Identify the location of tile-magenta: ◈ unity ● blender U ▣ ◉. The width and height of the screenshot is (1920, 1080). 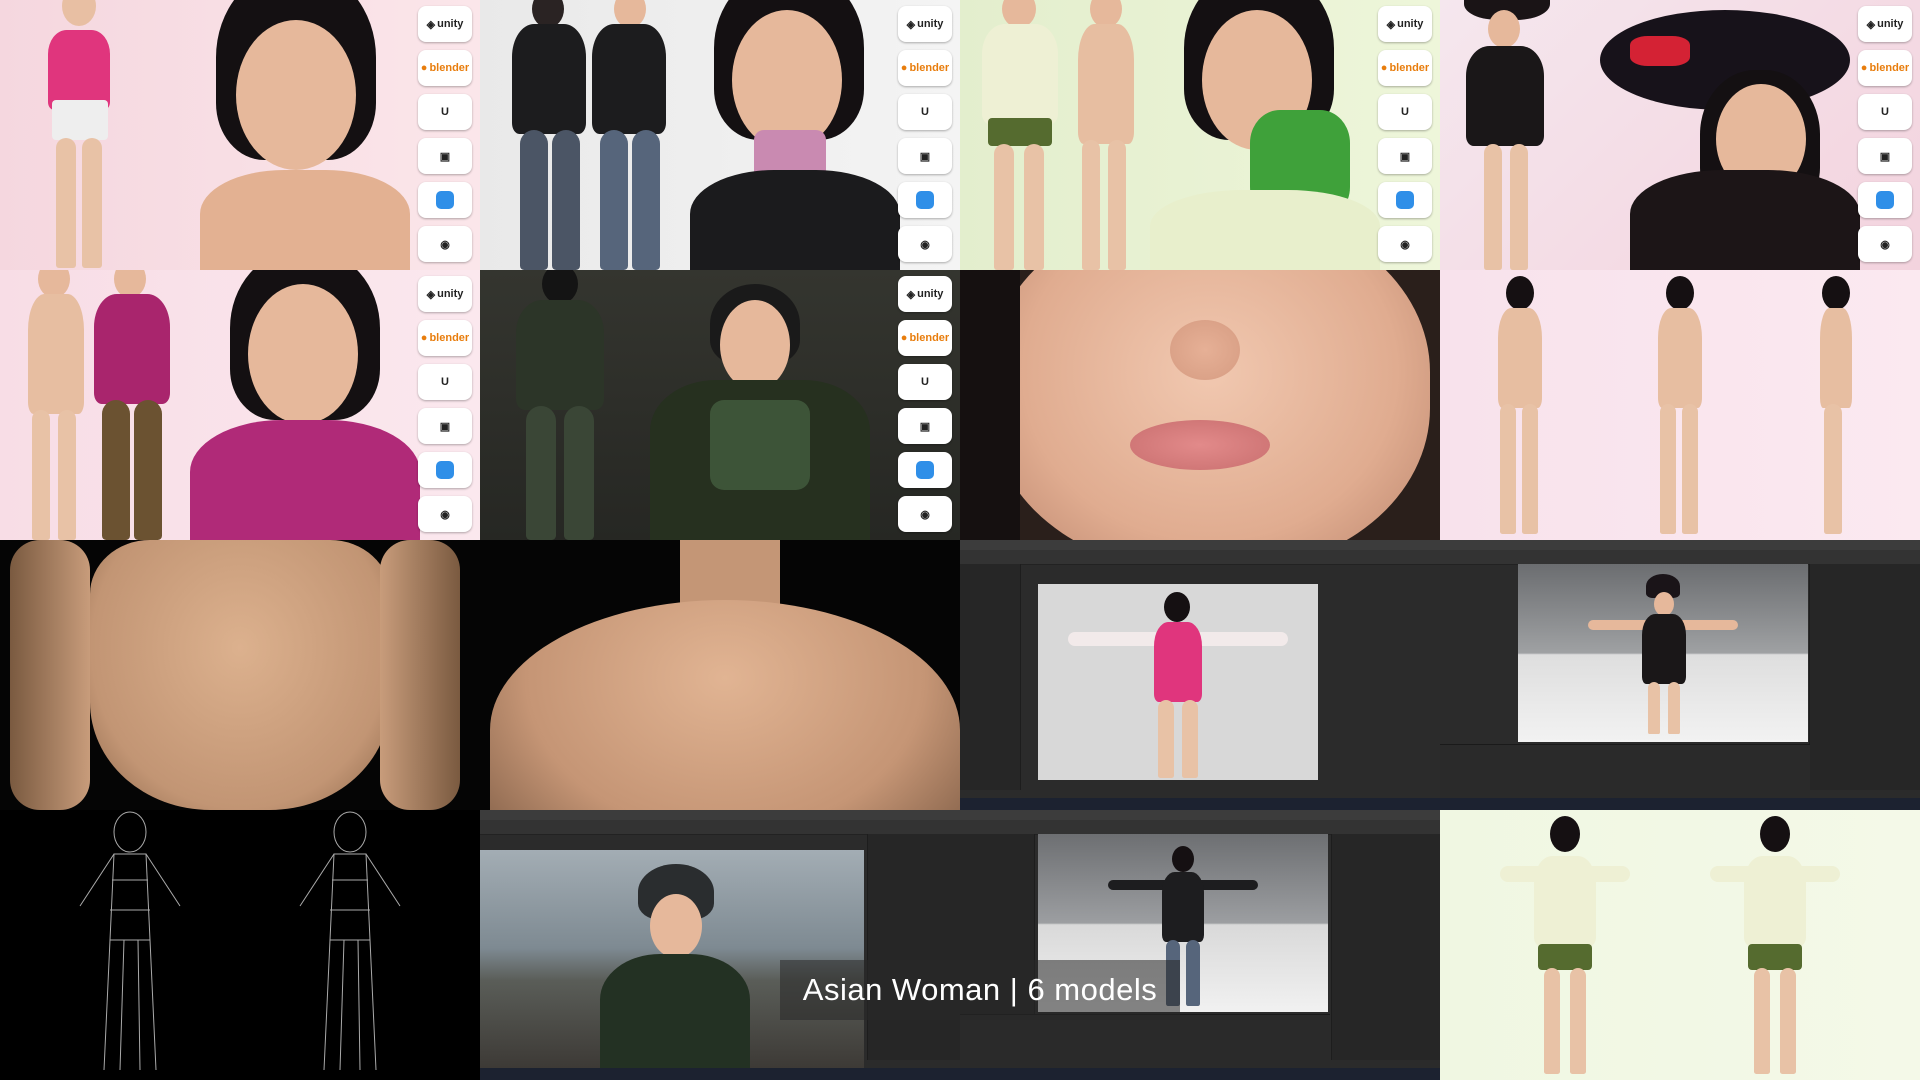
(240, 405).